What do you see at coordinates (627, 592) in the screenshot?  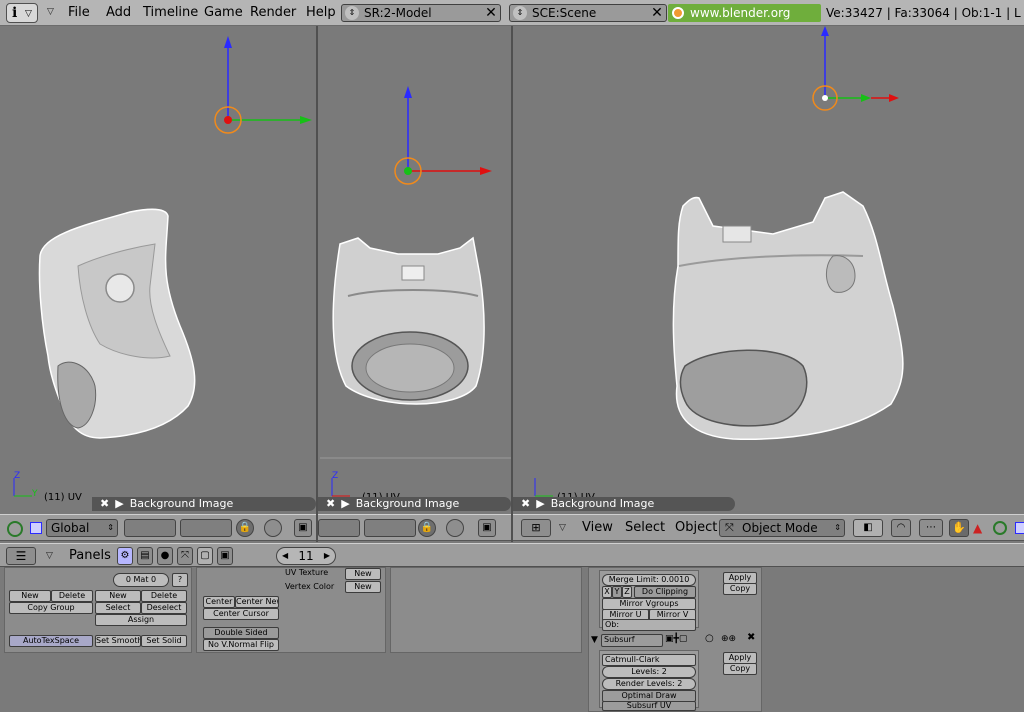 I see `mirror-z-toggle: Z` at bounding box center [627, 592].